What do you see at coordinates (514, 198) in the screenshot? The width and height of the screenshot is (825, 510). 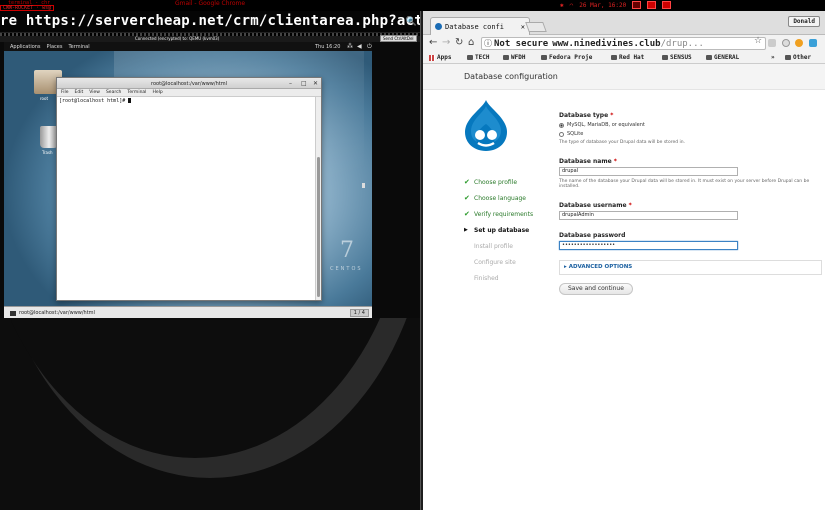 I see `step-choose-language: ✔ Choose language` at bounding box center [514, 198].